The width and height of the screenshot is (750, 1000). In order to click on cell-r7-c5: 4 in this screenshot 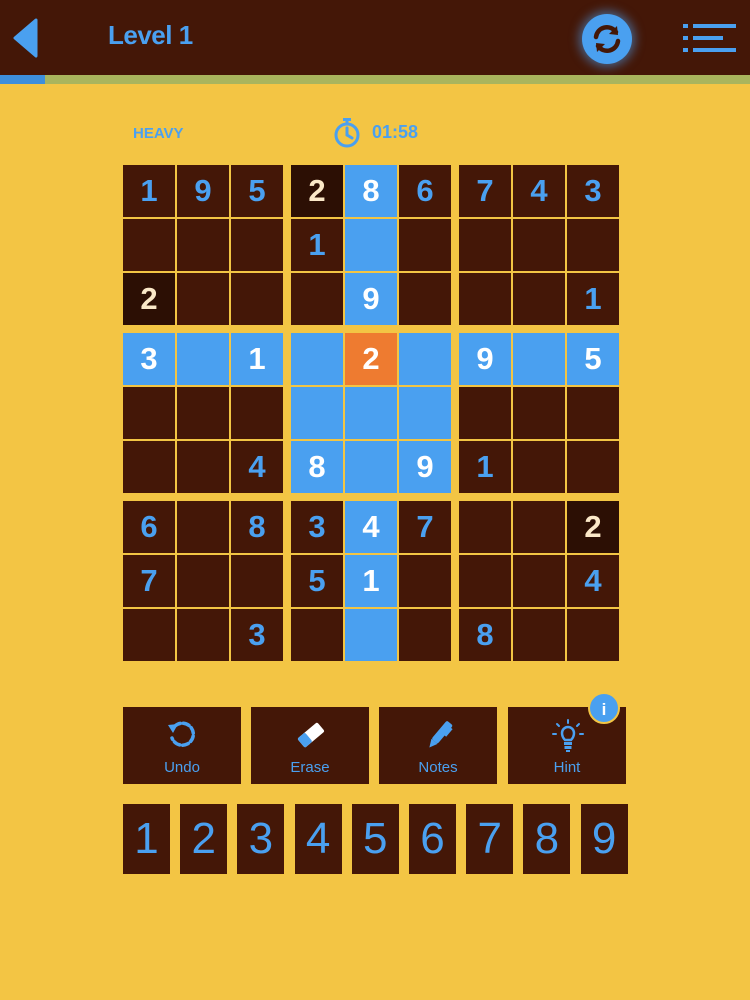, I will do `click(371, 527)`.